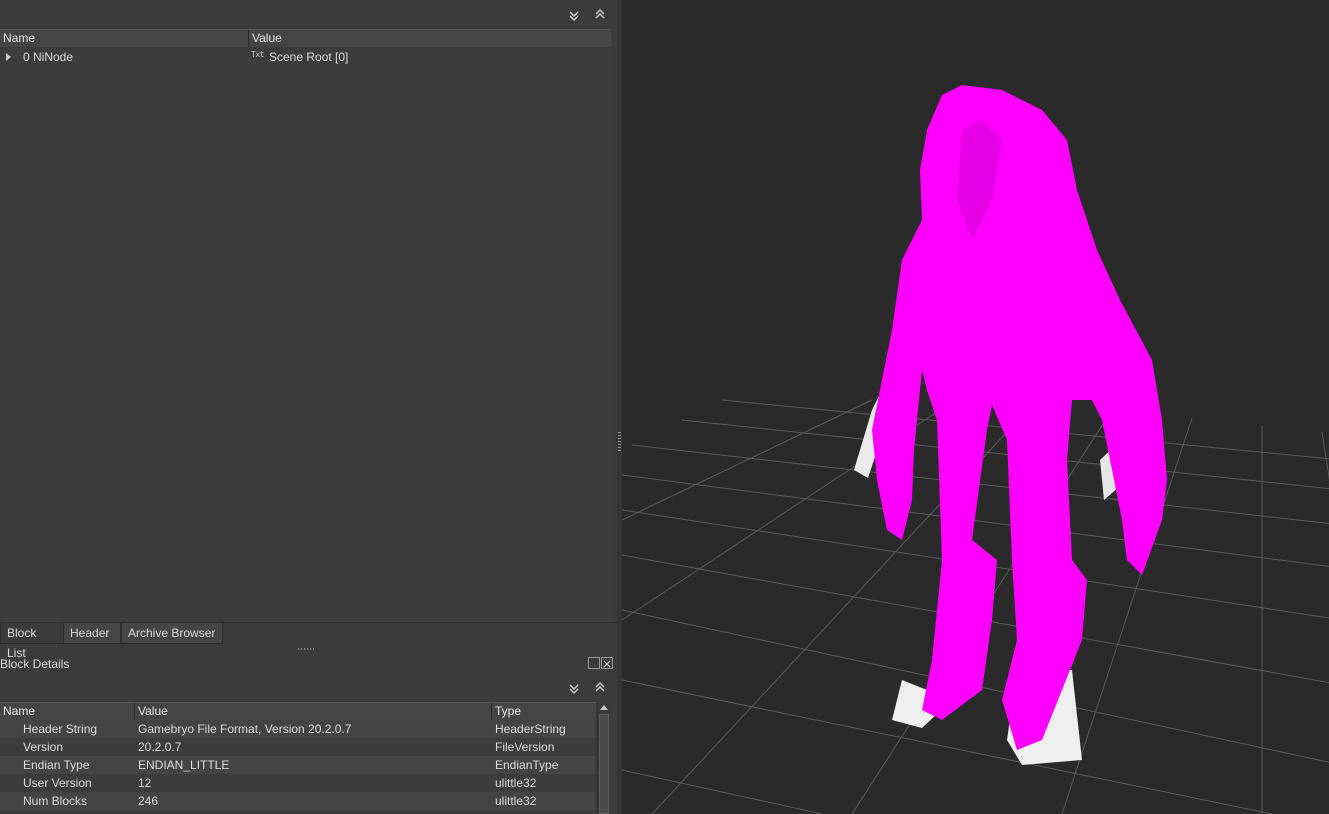 Image resolution: width=1329 pixels, height=814 pixels. Describe the element at coordinates (604, 764) in the screenshot. I see `scrollbar-thumb` at that location.